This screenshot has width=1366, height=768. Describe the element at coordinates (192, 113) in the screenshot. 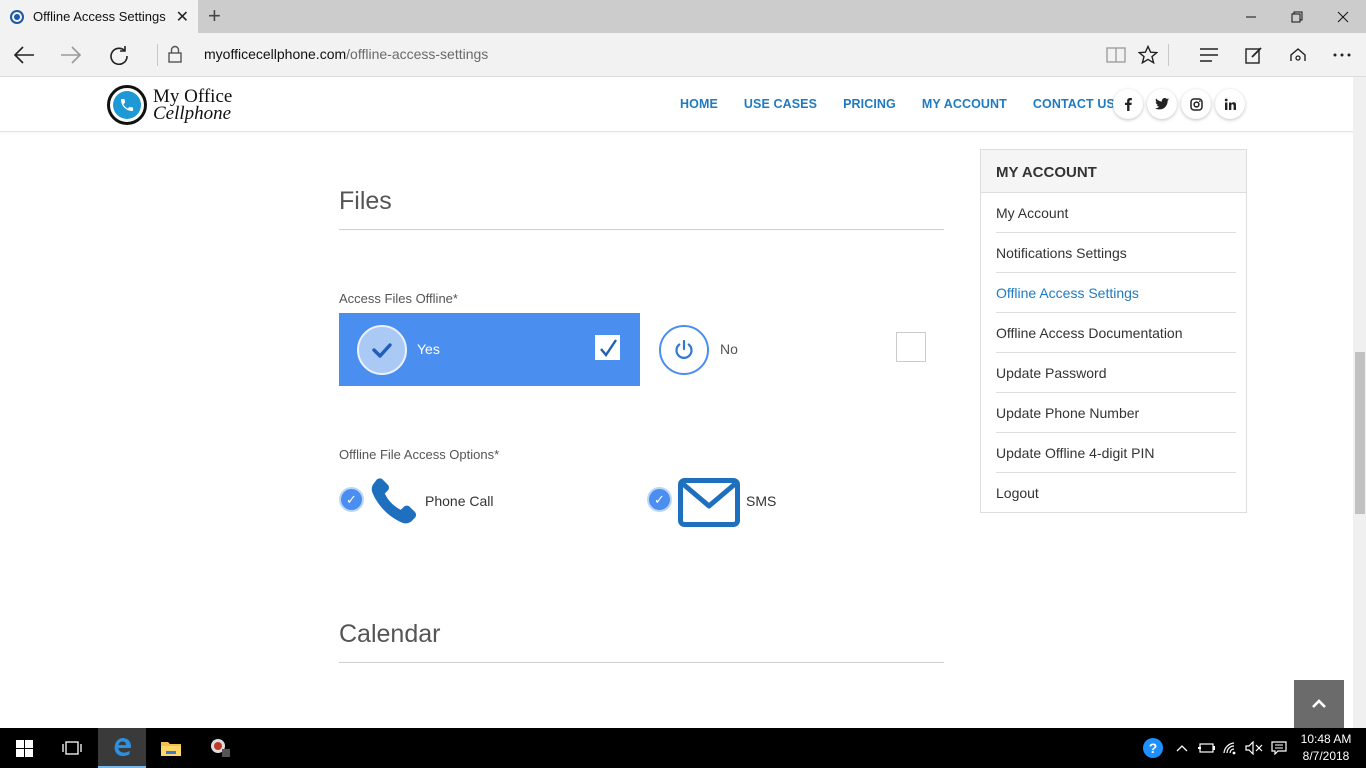

I see `logo-text-line2: Cellphone` at that location.